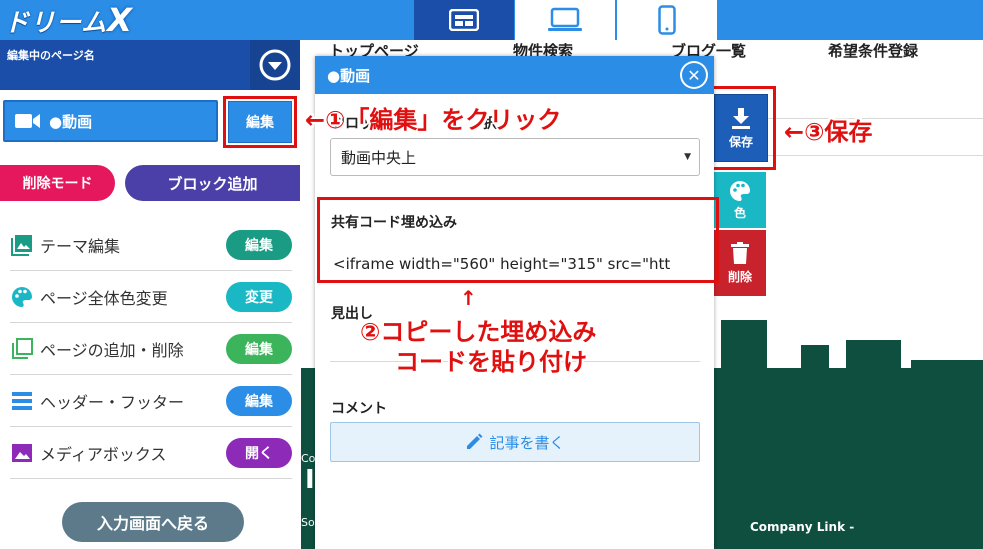 The height and width of the screenshot is (549, 983). I want to click on tablet-view-button, so click(464, 20).